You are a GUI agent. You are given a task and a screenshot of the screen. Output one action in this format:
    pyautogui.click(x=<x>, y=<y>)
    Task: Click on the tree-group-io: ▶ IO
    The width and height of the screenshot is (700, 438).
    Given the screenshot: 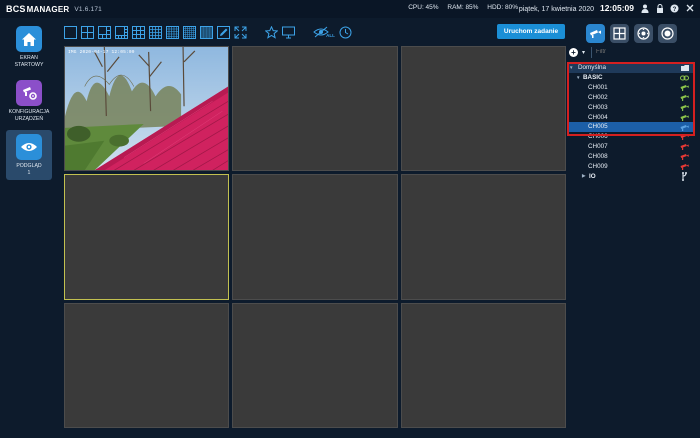 What is the action you would take?
    pyautogui.click(x=631, y=176)
    